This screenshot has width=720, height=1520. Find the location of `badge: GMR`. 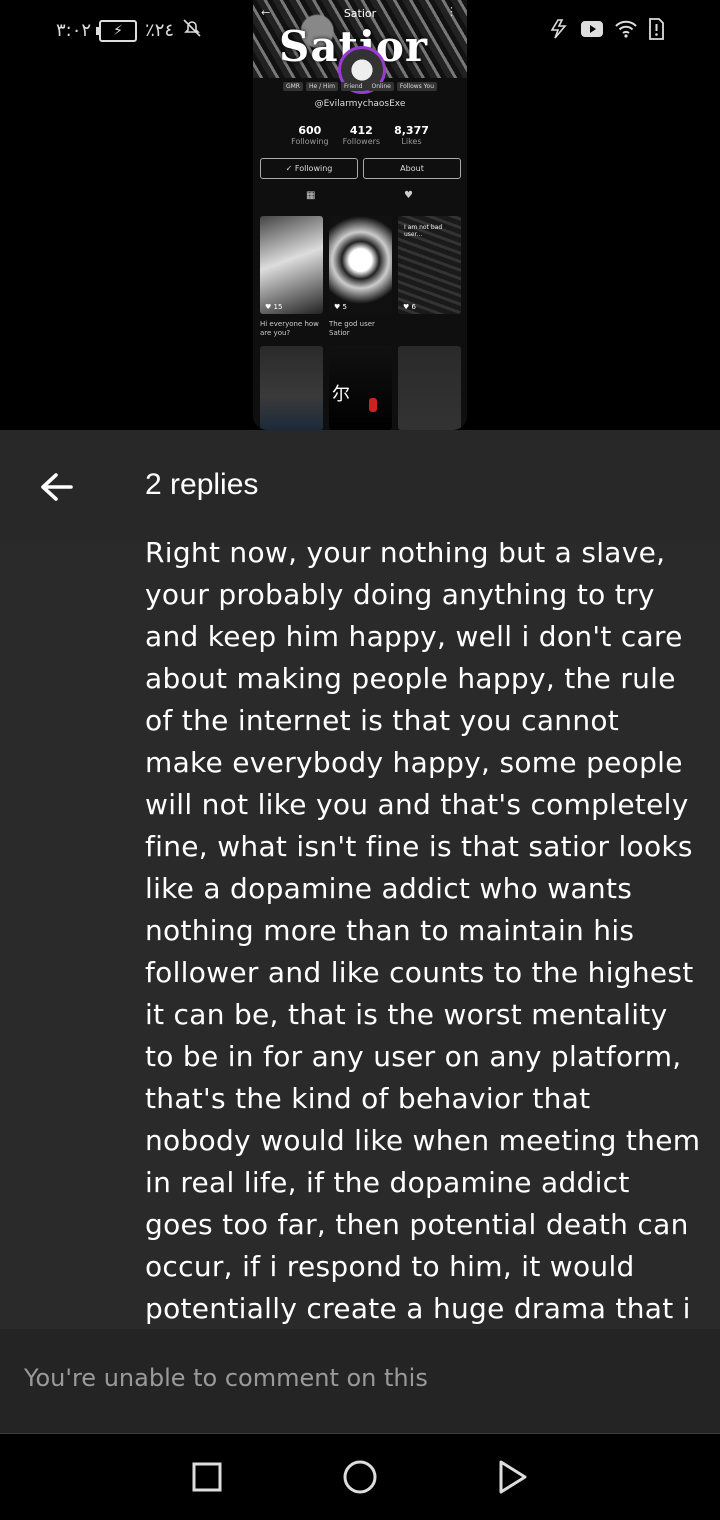

badge: GMR is located at coordinates (292, 86).